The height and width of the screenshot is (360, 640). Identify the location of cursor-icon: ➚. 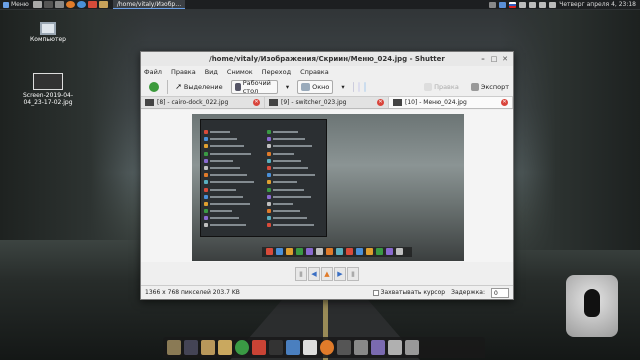
(178, 86).